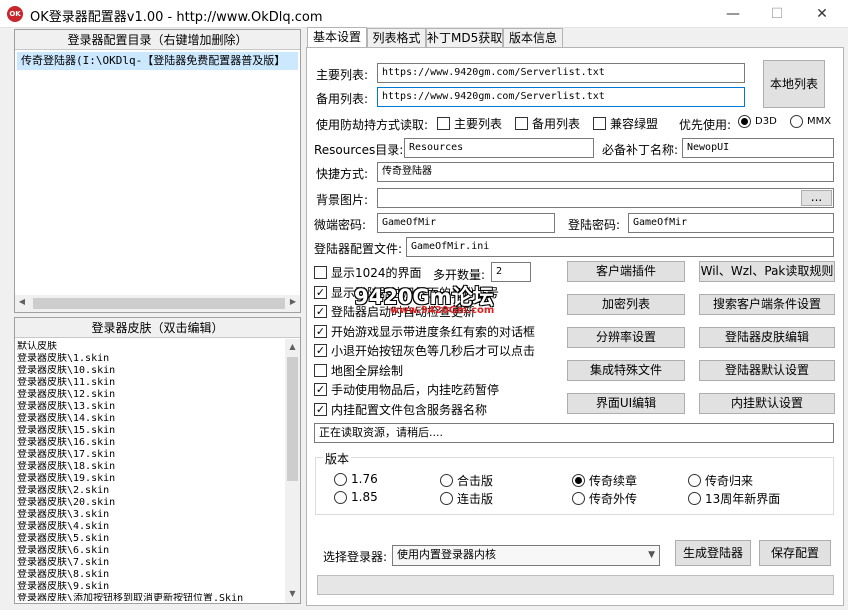  I want to click on option-checkbox: ✓ 开始游戏显示带进度条红有索的对话框, so click(424, 331).